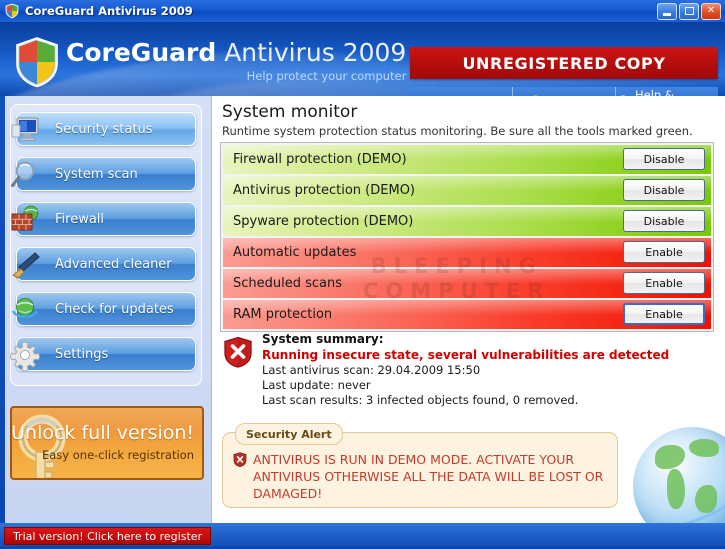 Image resolution: width=725 pixels, height=549 pixels. I want to click on promo-subtitle: Easy one-click registration, so click(117, 455).